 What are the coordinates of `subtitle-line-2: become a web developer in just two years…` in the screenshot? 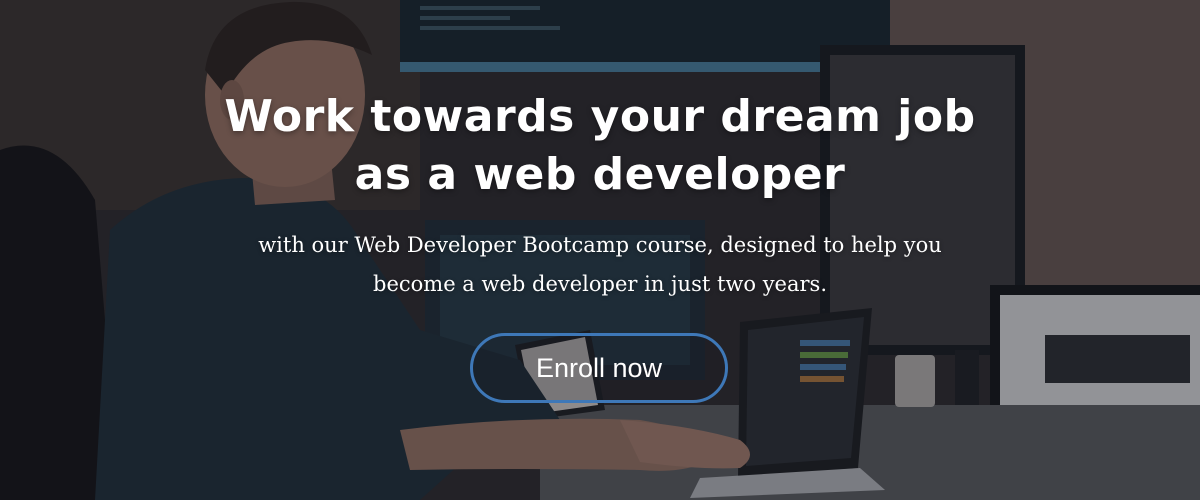 It's located at (600, 284).